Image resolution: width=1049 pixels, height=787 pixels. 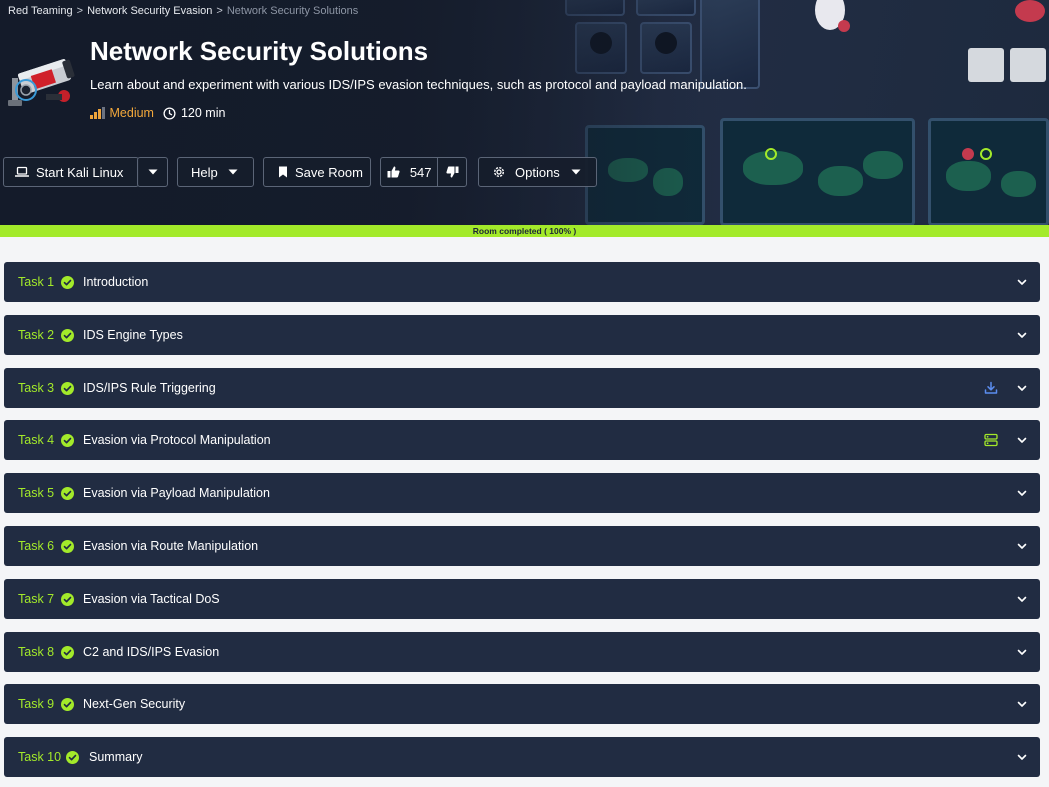 What do you see at coordinates (522, 493) in the screenshot?
I see `task-row: Task 5 Evasion via Payload Manipulation` at bounding box center [522, 493].